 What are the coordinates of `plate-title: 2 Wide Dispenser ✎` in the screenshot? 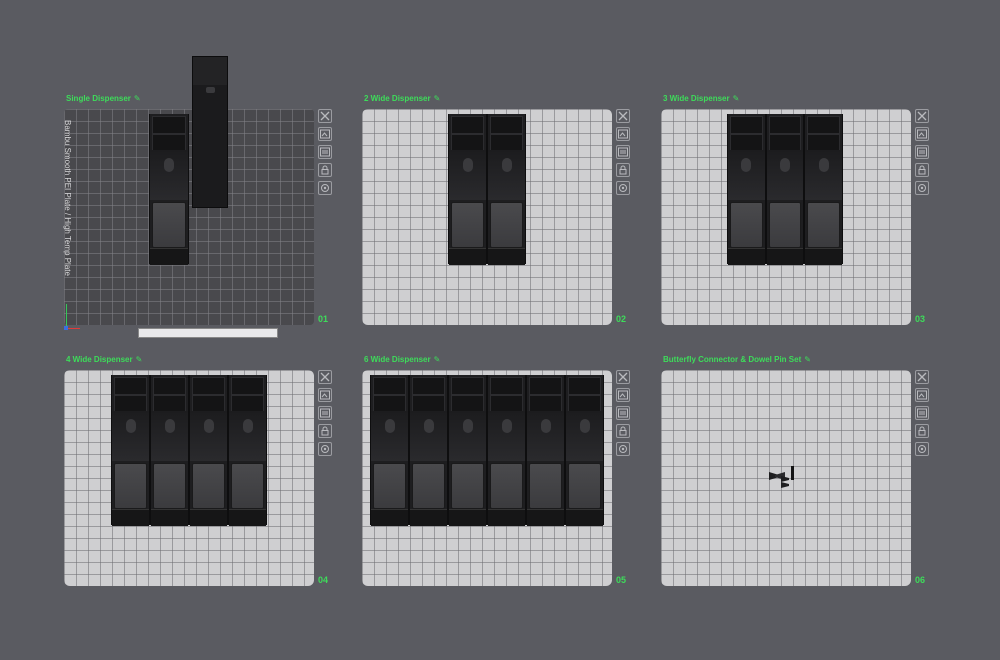 It's located at (402, 98).